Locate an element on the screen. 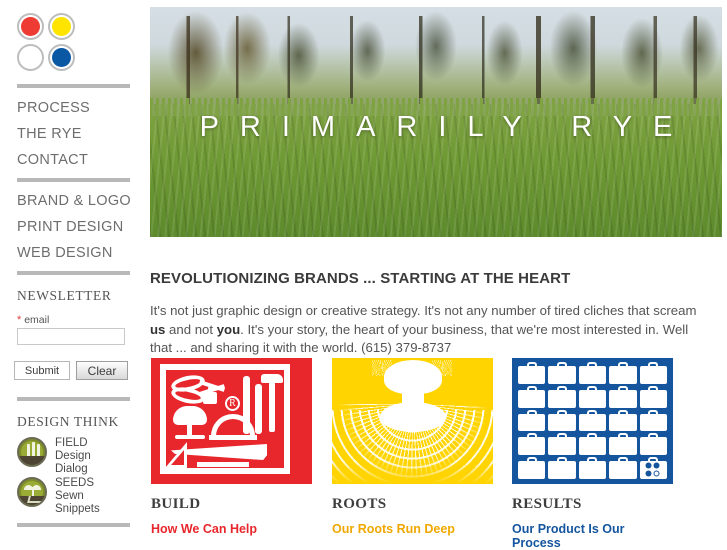  newsletter-submit-button: Submit is located at coordinates (42, 370).